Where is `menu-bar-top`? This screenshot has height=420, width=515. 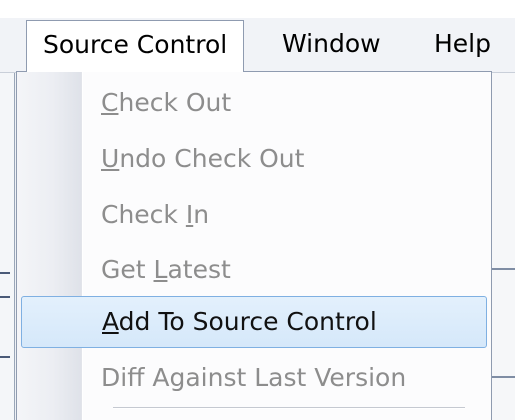
menu-bar-top is located at coordinates (257, 9).